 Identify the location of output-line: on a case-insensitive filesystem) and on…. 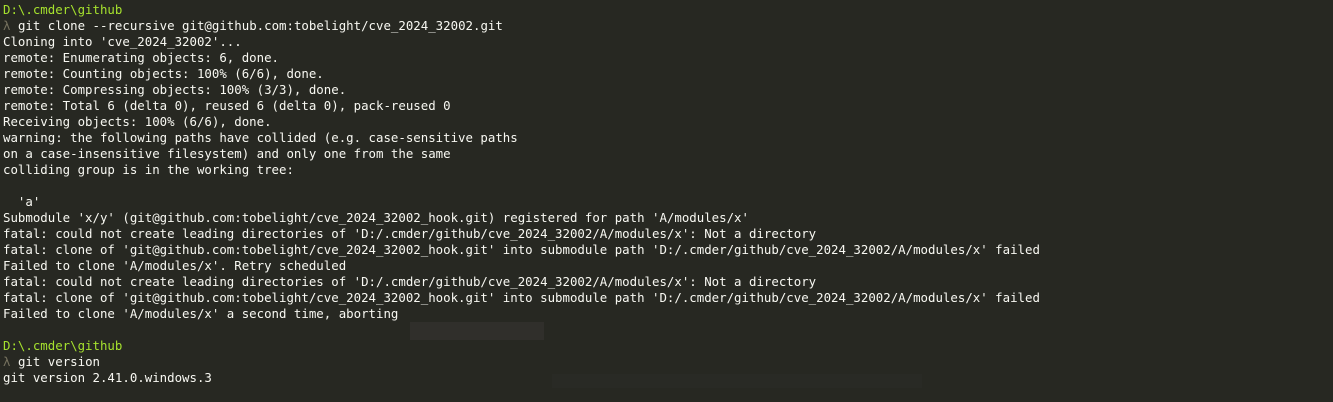
(227, 153).